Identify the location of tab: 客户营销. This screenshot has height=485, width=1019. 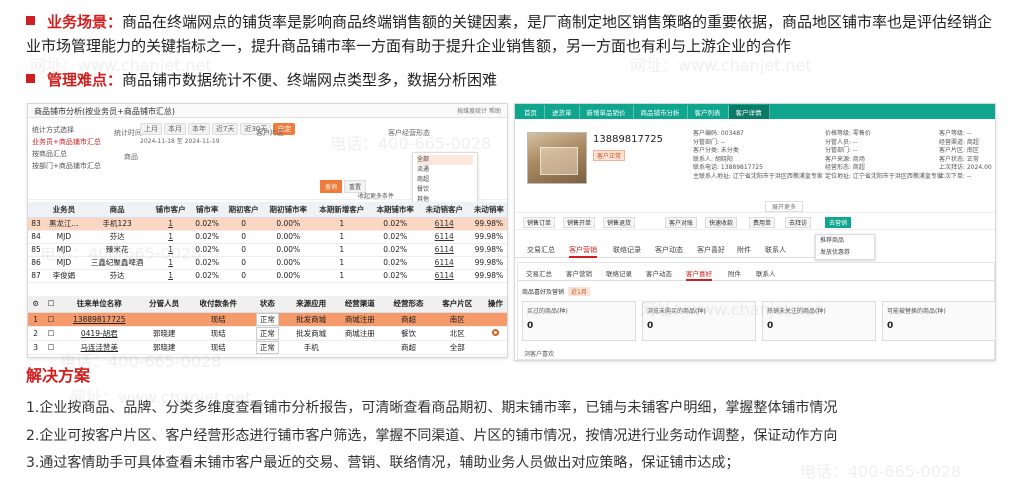
(579, 273).